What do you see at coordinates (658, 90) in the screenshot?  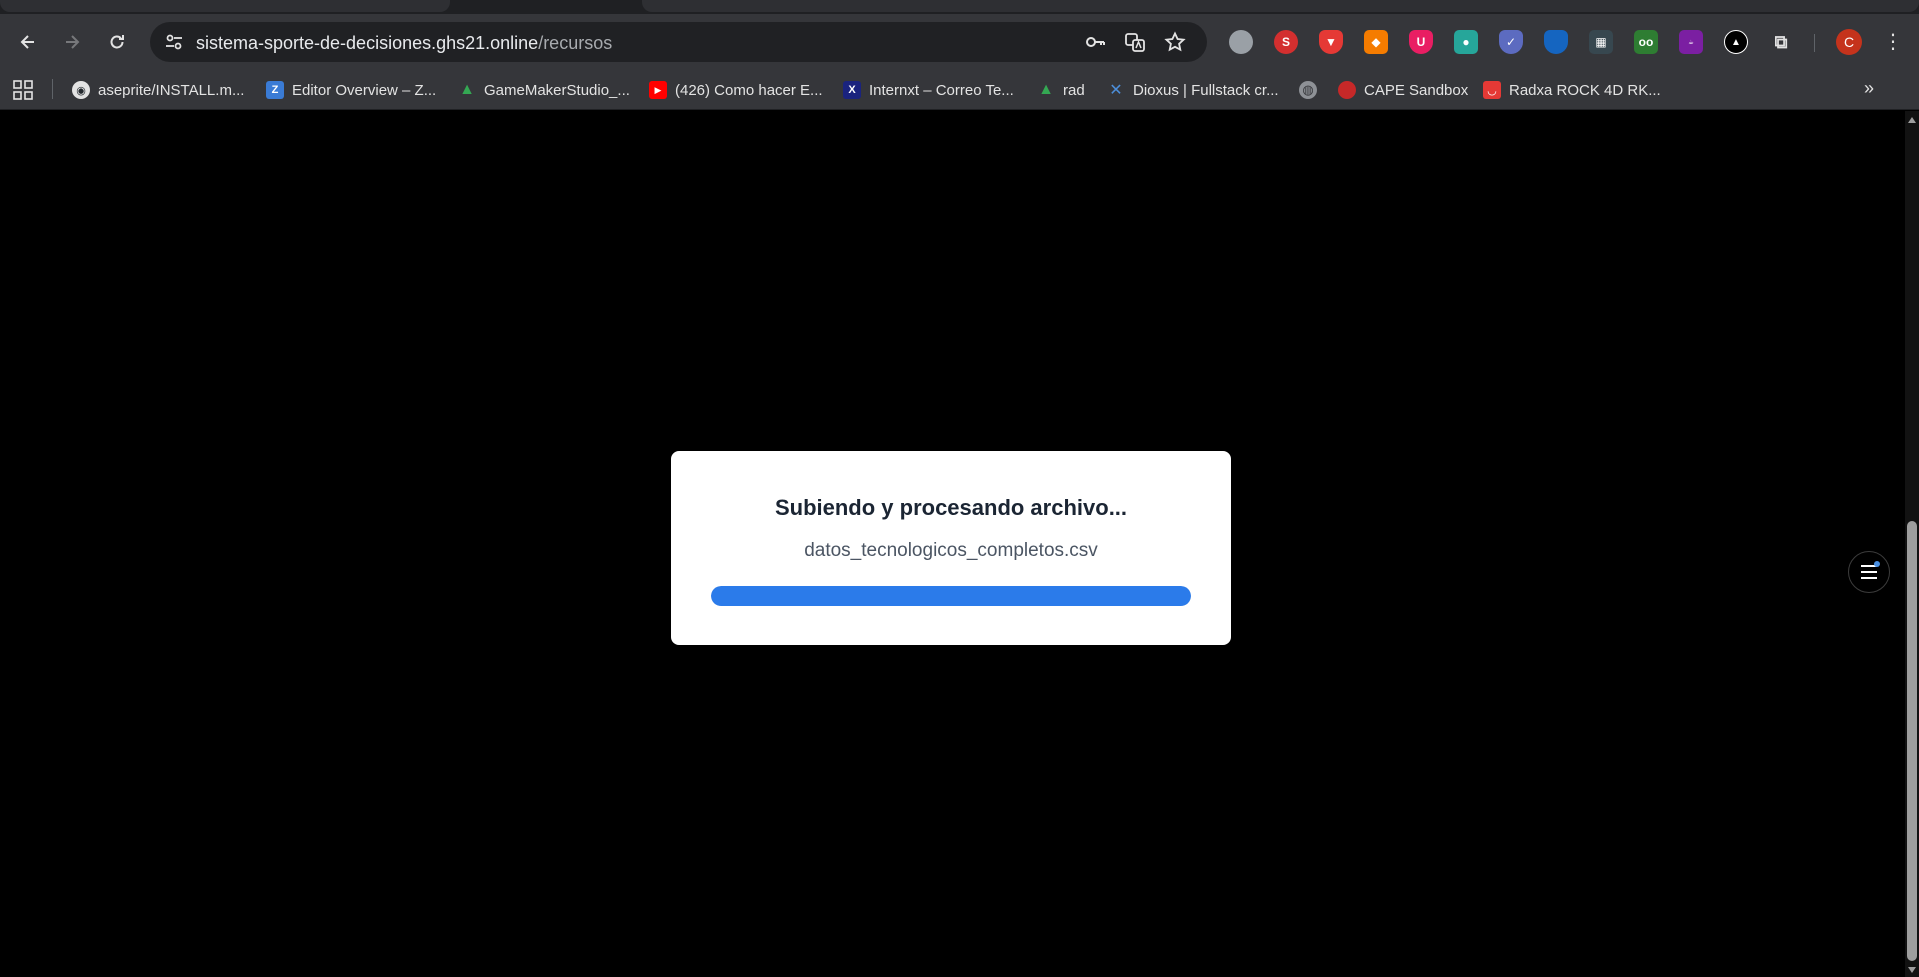 I see `youtube-icon: ▶` at bounding box center [658, 90].